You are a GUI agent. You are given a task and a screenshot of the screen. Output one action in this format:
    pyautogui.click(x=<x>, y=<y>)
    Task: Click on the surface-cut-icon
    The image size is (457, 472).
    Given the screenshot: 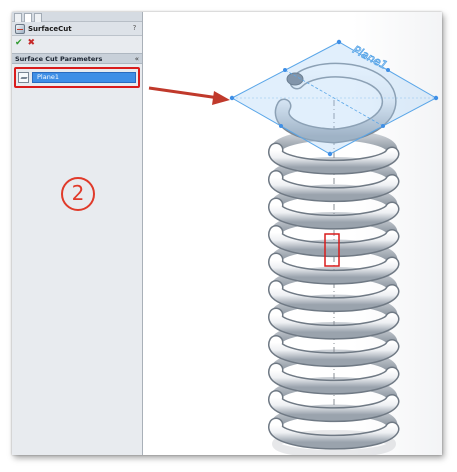 What is the action you would take?
    pyautogui.click(x=20, y=28)
    